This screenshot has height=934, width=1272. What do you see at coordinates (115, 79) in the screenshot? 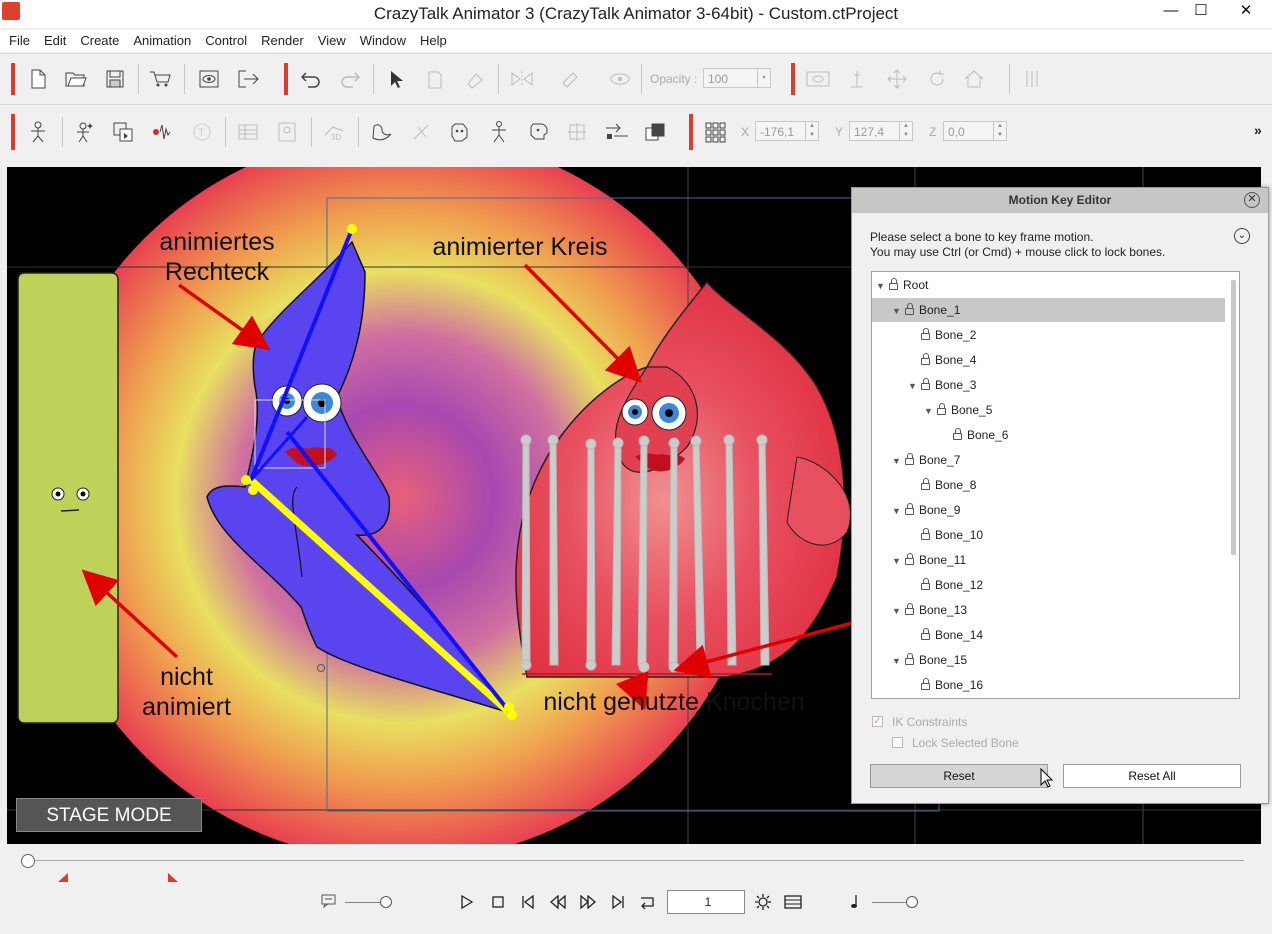
I see `save-icon` at bounding box center [115, 79].